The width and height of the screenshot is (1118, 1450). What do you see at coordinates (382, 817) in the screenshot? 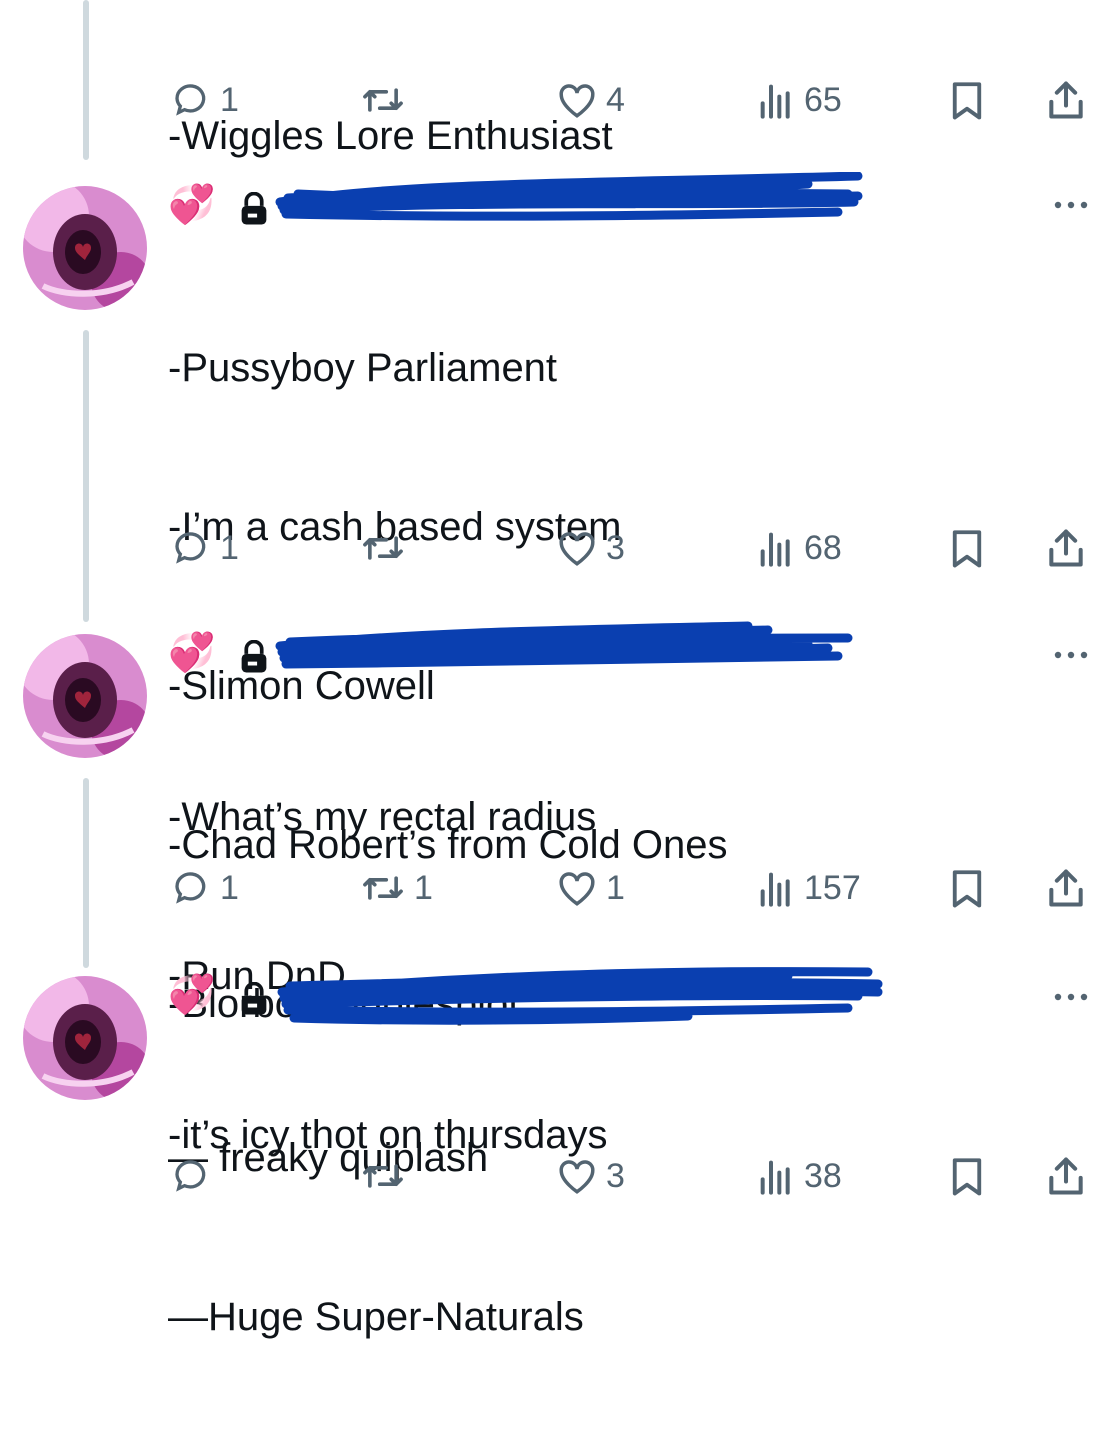
I see `tweet-line: -What’s my rectal radius` at bounding box center [382, 817].